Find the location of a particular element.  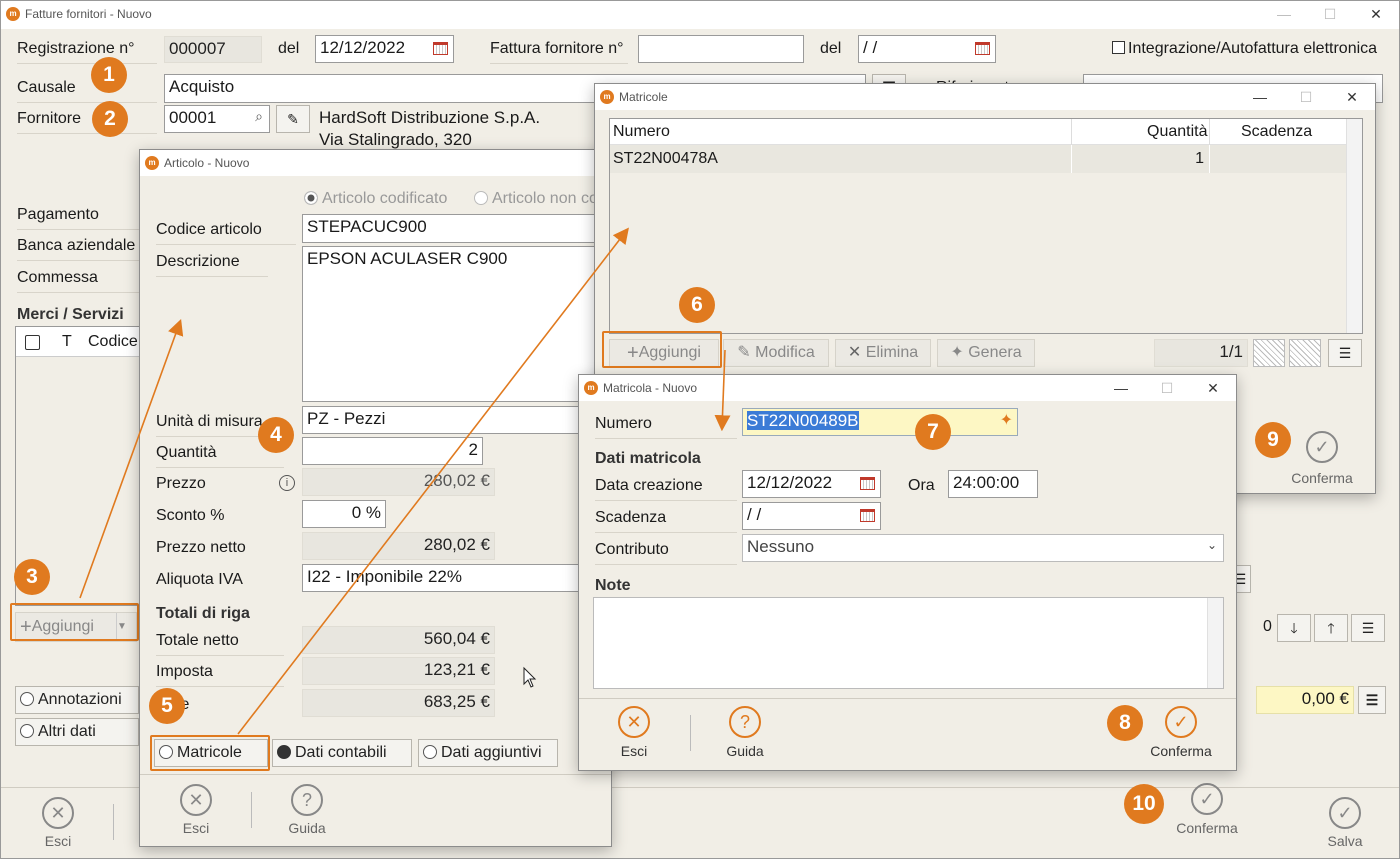

fornitore-code-field: 00001 ⌕ is located at coordinates (217, 119).